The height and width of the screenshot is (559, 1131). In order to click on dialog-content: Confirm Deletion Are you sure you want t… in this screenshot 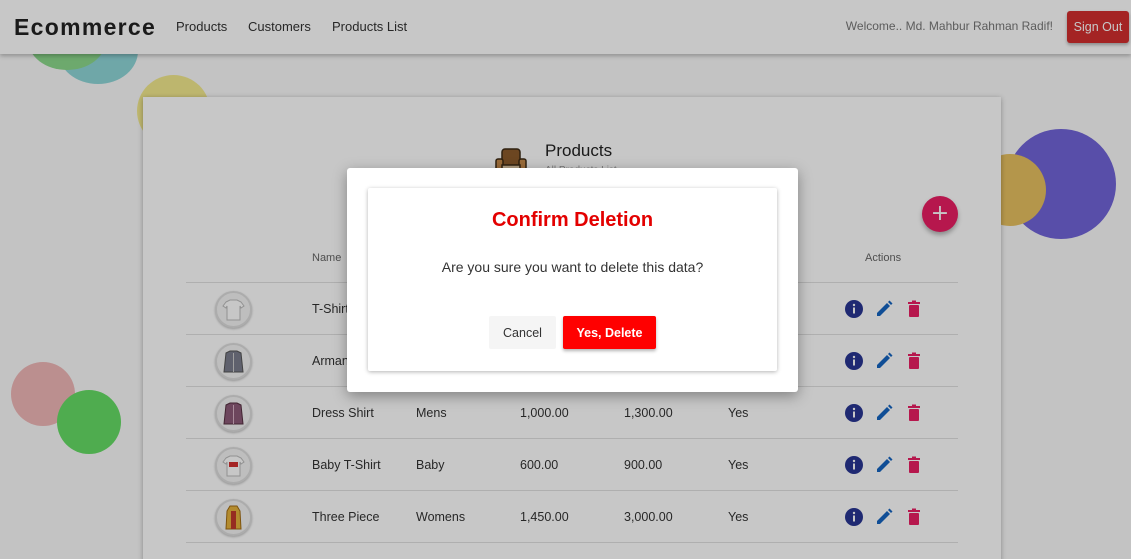, I will do `click(572, 279)`.